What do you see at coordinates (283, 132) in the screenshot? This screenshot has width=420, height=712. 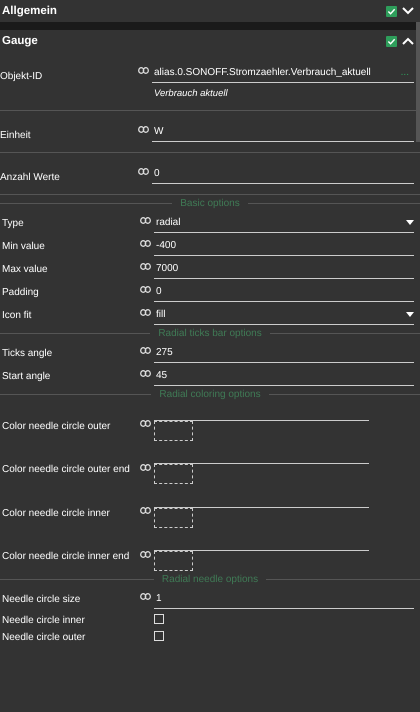 I see `input-field: W` at bounding box center [283, 132].